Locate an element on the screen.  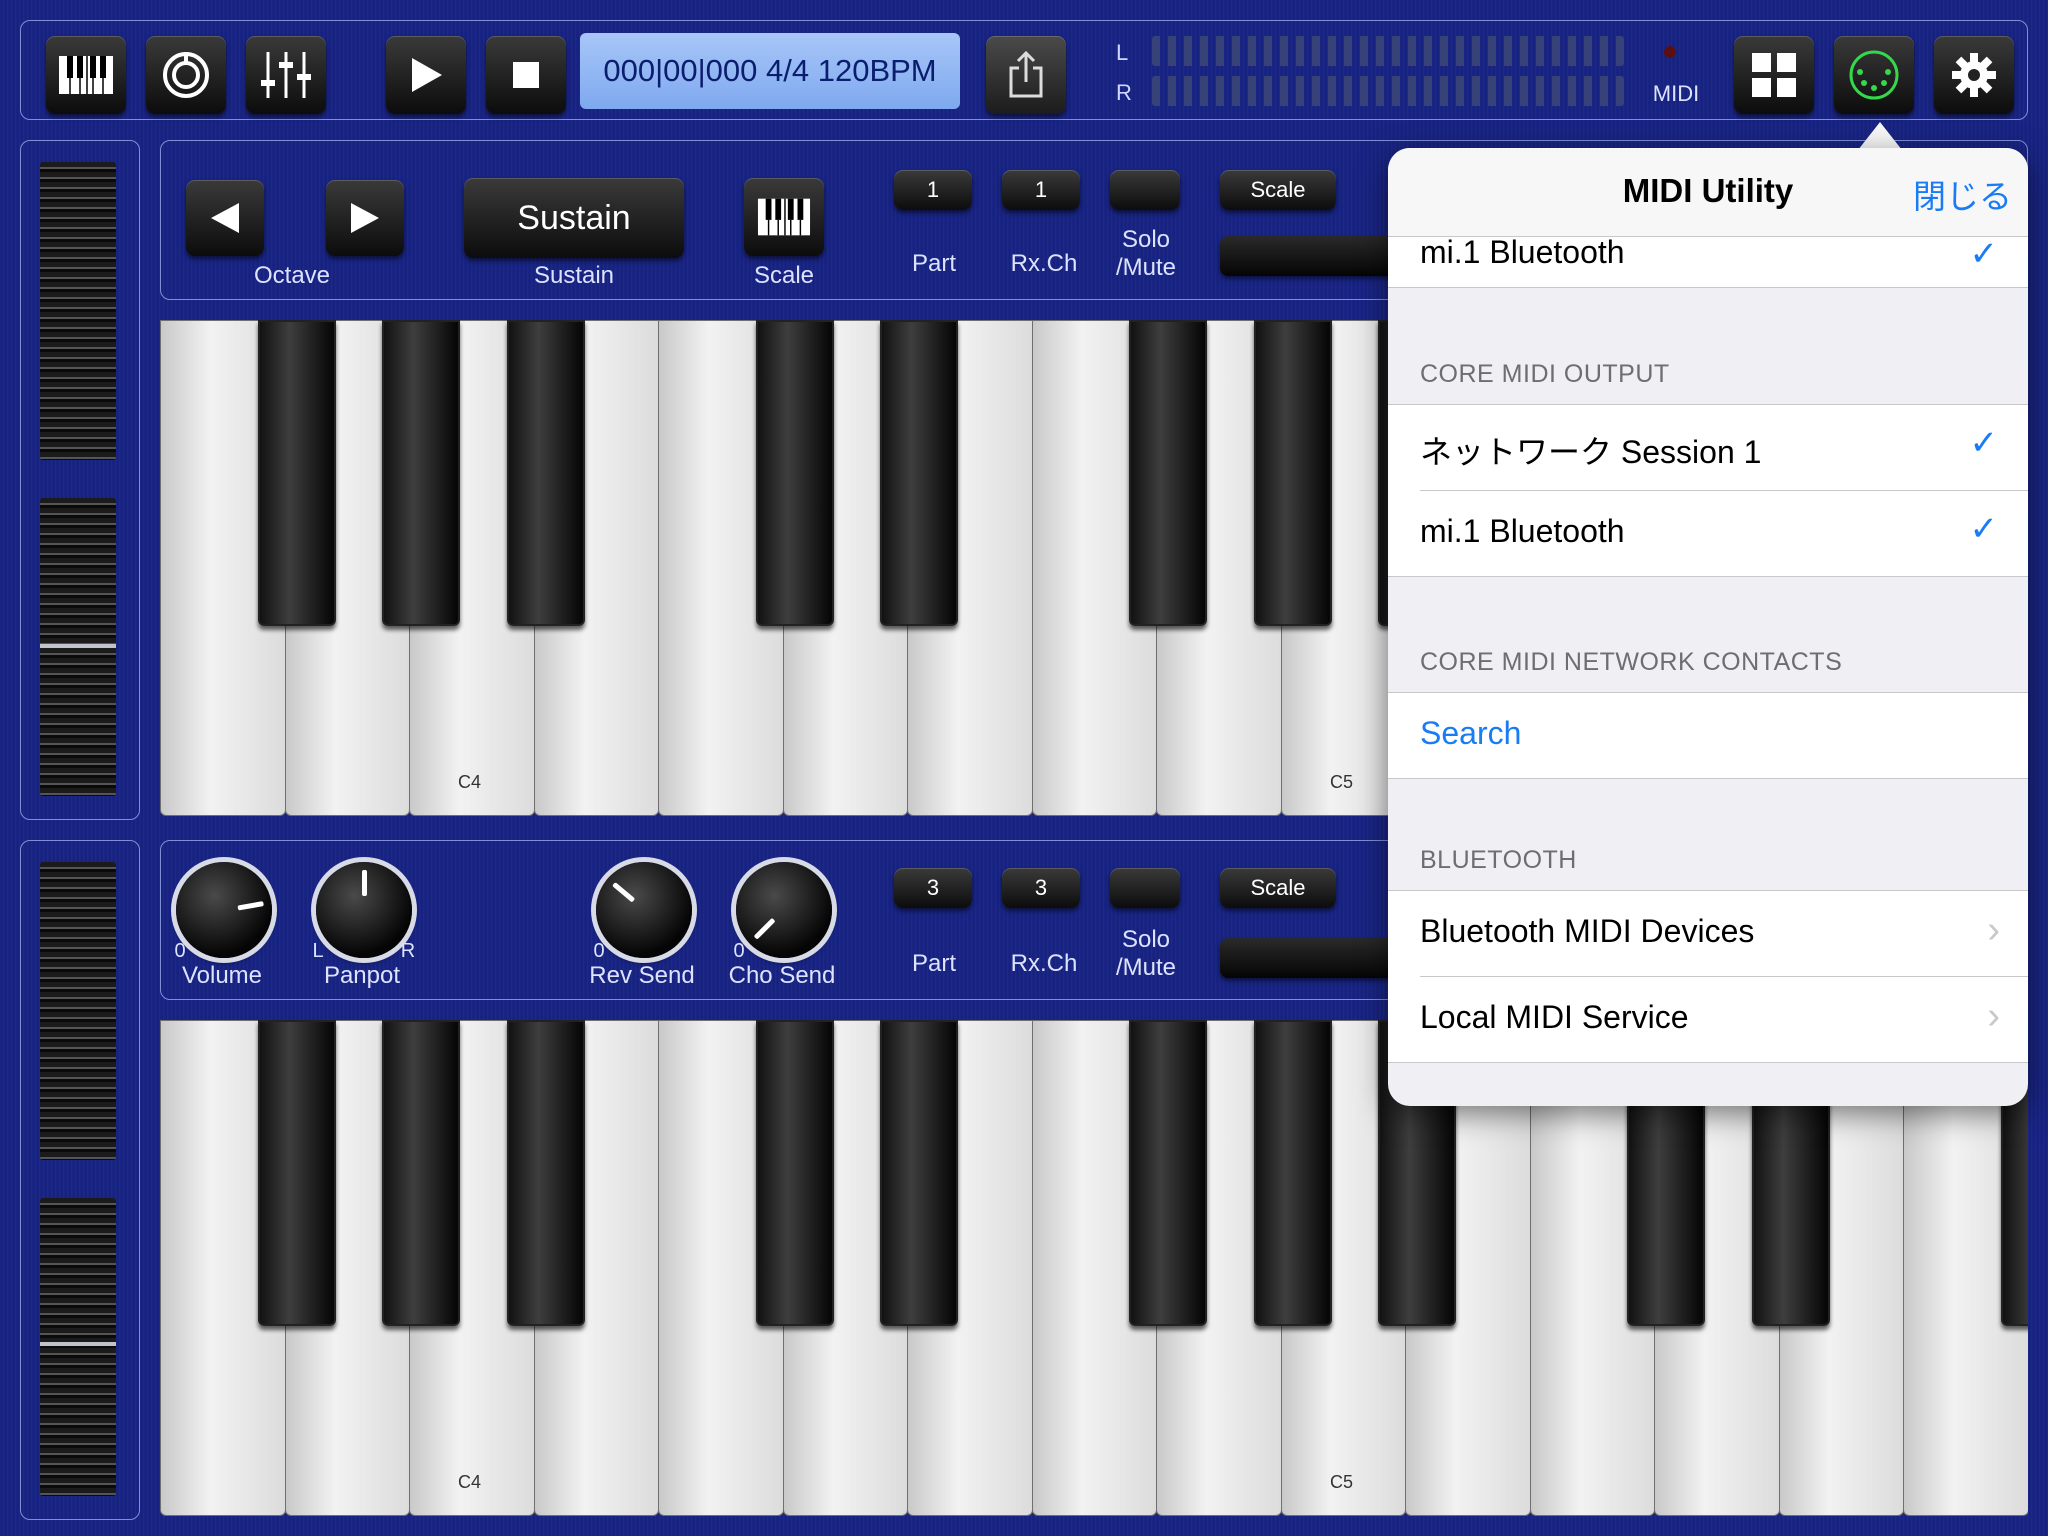
sustain-label: Sustain is located at coordinates (574, 275).